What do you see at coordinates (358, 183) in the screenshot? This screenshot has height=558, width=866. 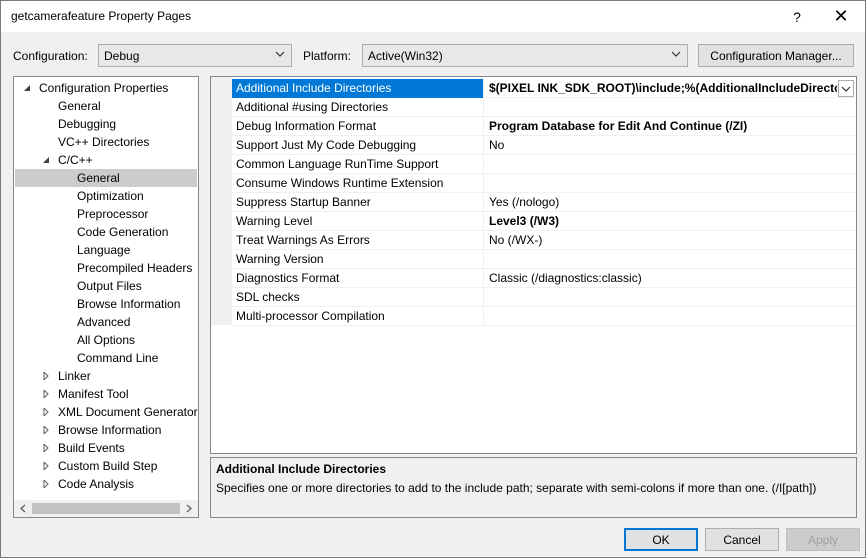 I see `property-name: Consume Windows Runtime Extension` at bounding box center [358, 183].